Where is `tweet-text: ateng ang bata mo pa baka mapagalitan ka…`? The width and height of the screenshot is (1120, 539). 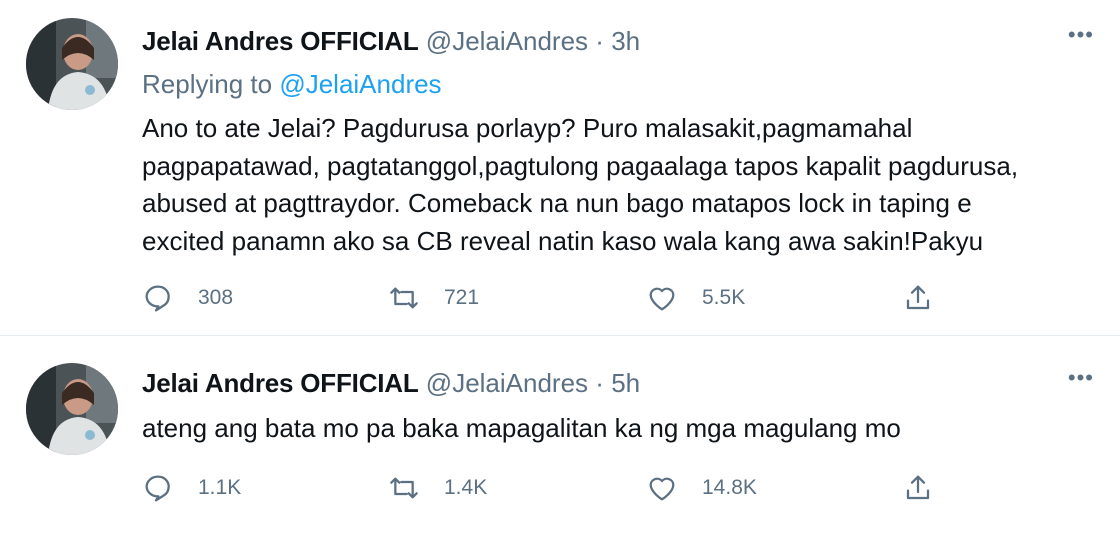 tweet-text: ateng ang bata mo pa baka mapagalitan ka… is located at coordinates (617, 429).